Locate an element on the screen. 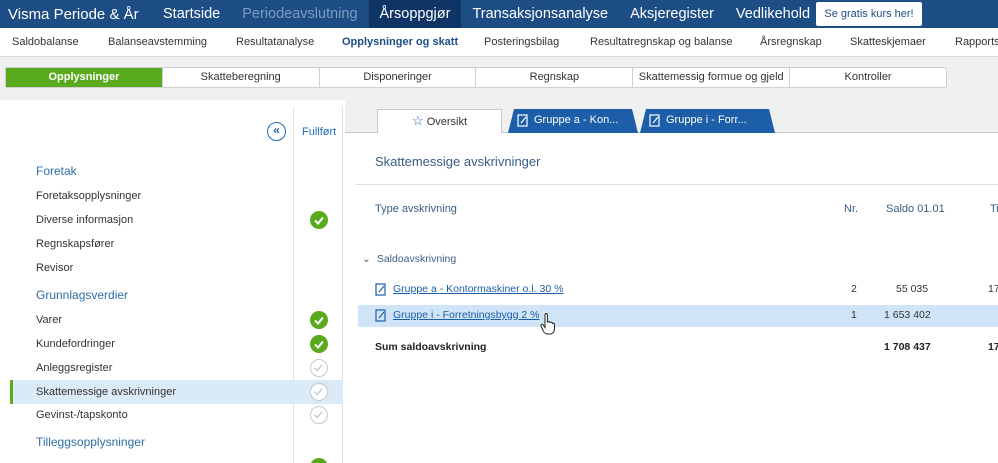 The height and width of the screenshot is (463, 998). row-saldo: 55 035 is located at coordinates (912, 289).